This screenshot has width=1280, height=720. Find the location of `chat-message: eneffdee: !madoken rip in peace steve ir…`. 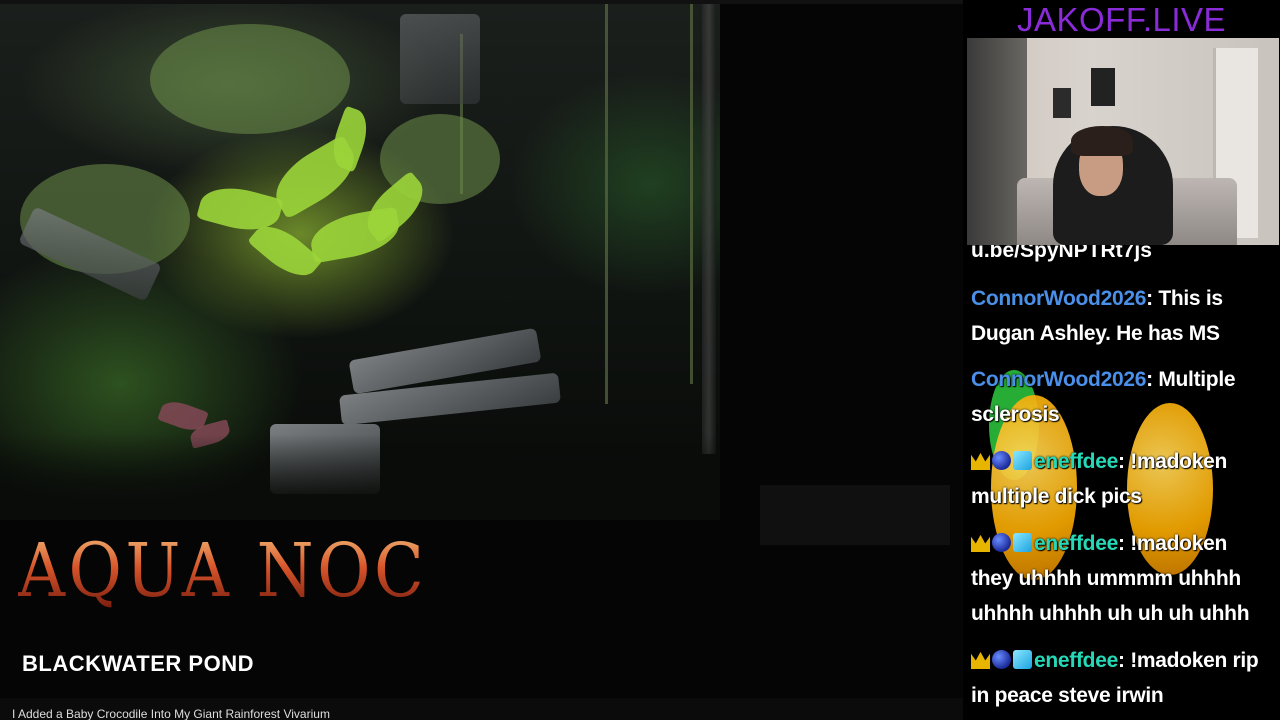

chat-message: eneffdee: !madoken rip in peace steve ir… is located at coordinates (1115, 678).